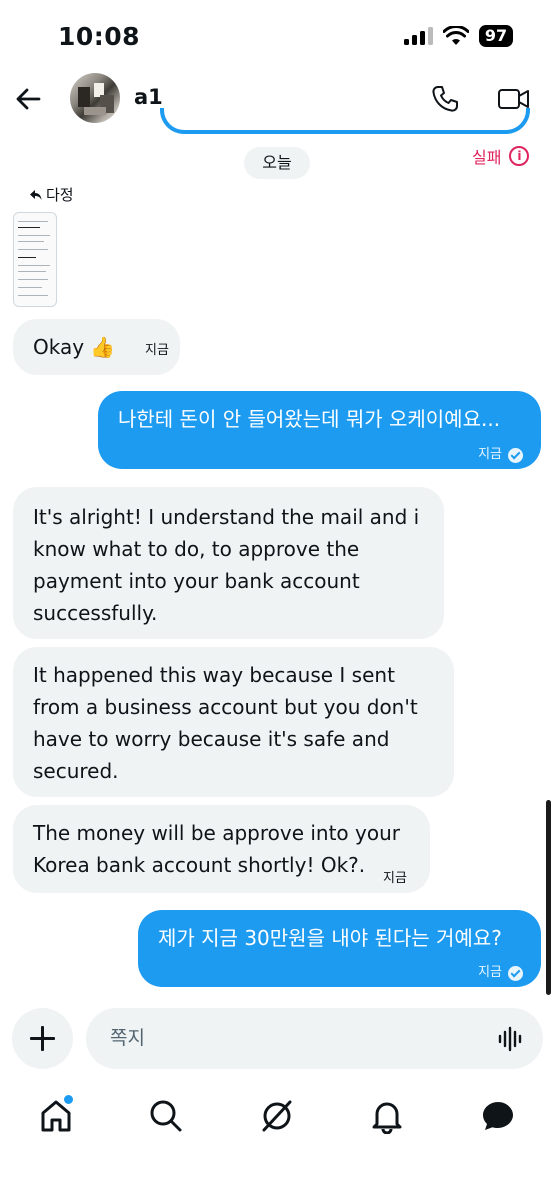 The width and height of the screenshot is (554, 1200). I want to click on message-sent: 제가 지금 30만원을 내야 된다는 거예요? 지금, so click(339, 948).